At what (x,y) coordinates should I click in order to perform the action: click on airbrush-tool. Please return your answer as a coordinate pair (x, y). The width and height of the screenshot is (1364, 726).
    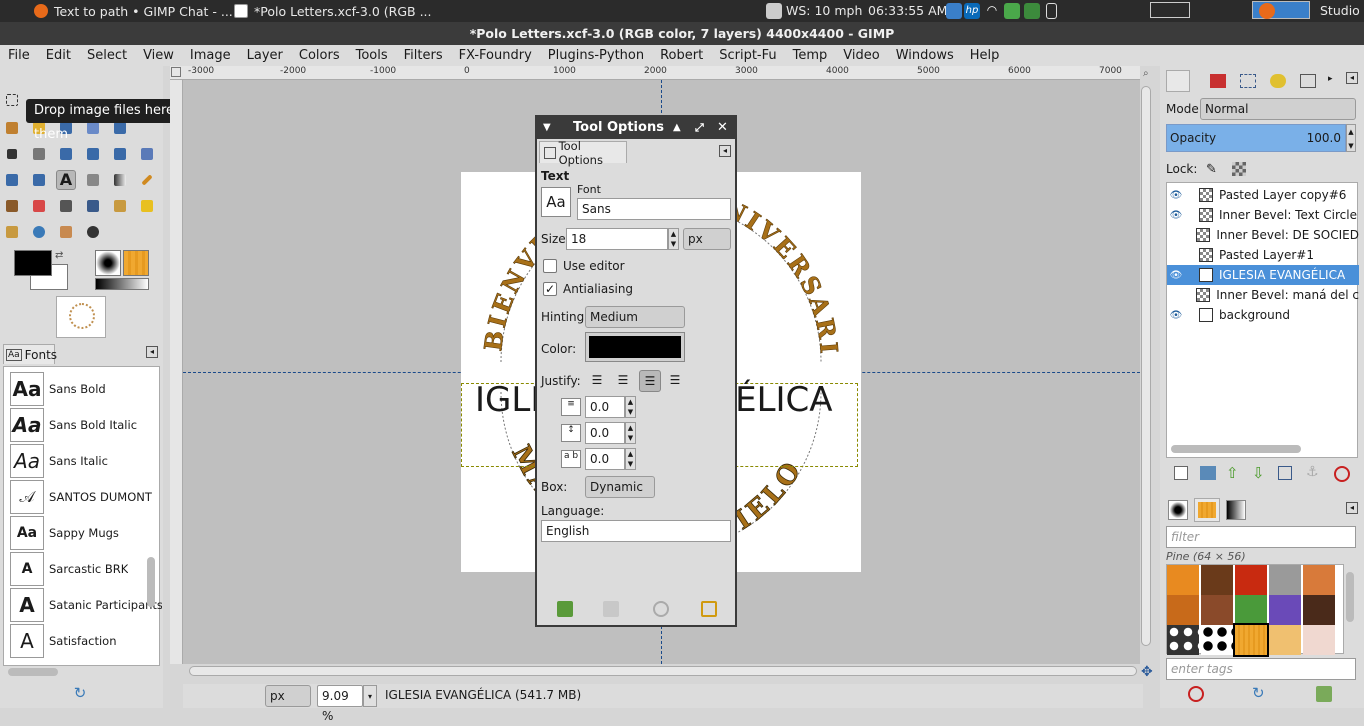
    Looking at the image, I should click on (66, 206).